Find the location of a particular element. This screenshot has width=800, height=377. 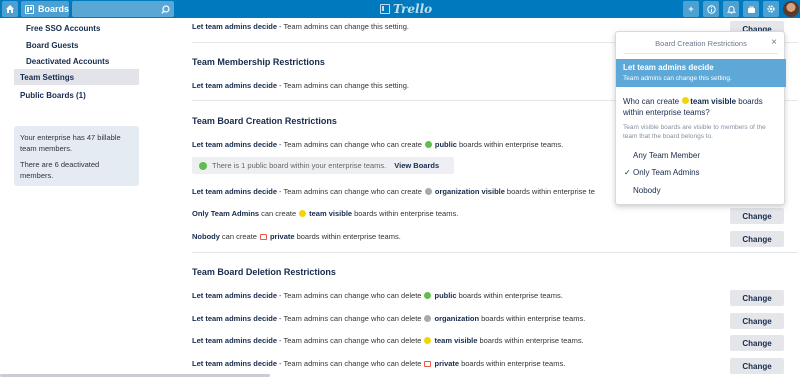

option-label: Only Team Admins is located at coordinates (666, 172).